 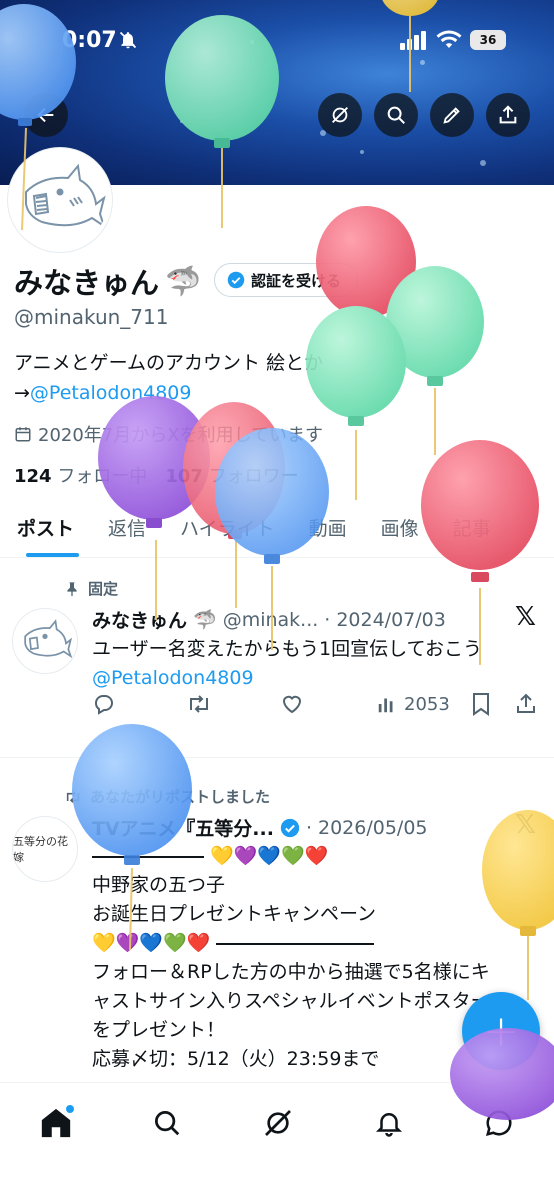 I want to click on bottom-navigation, so click(x=277, y=1141).